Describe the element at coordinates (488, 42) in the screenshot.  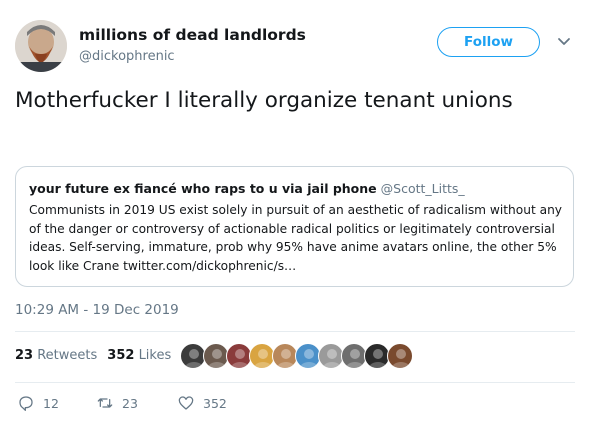
I see `follow-button: Follow` at that location.